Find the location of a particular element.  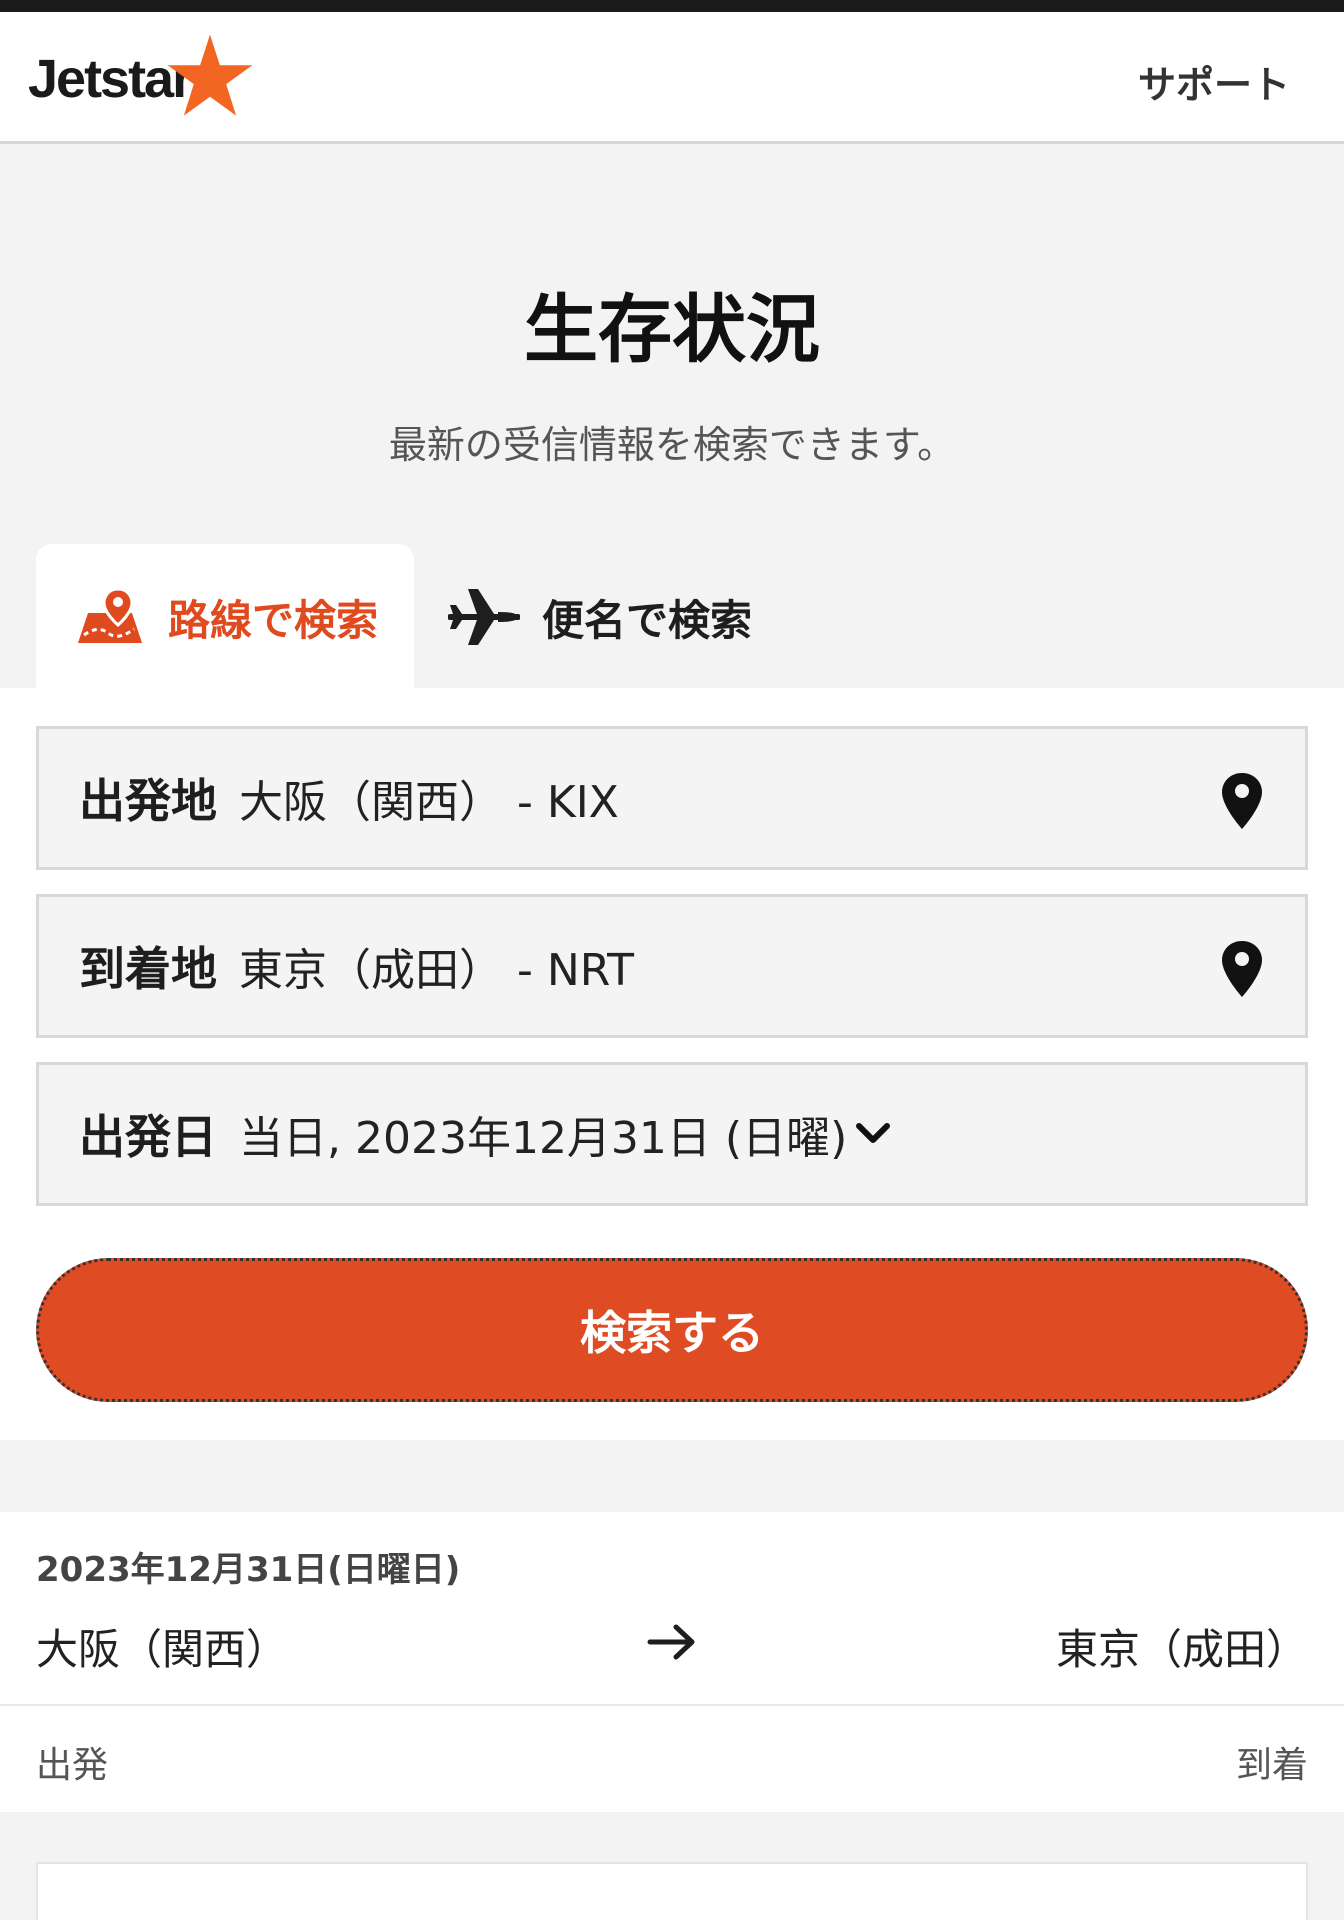

departure-date-select: 出発日 当日, 2023年12月31日 (日曜) is located at coordinates (672, 1134).